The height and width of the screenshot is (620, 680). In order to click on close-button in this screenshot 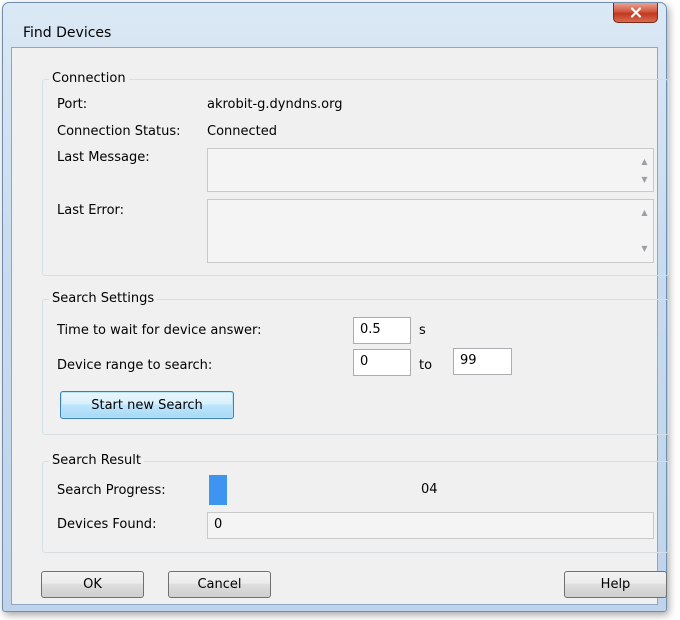, I will do `click(635, 13)`.